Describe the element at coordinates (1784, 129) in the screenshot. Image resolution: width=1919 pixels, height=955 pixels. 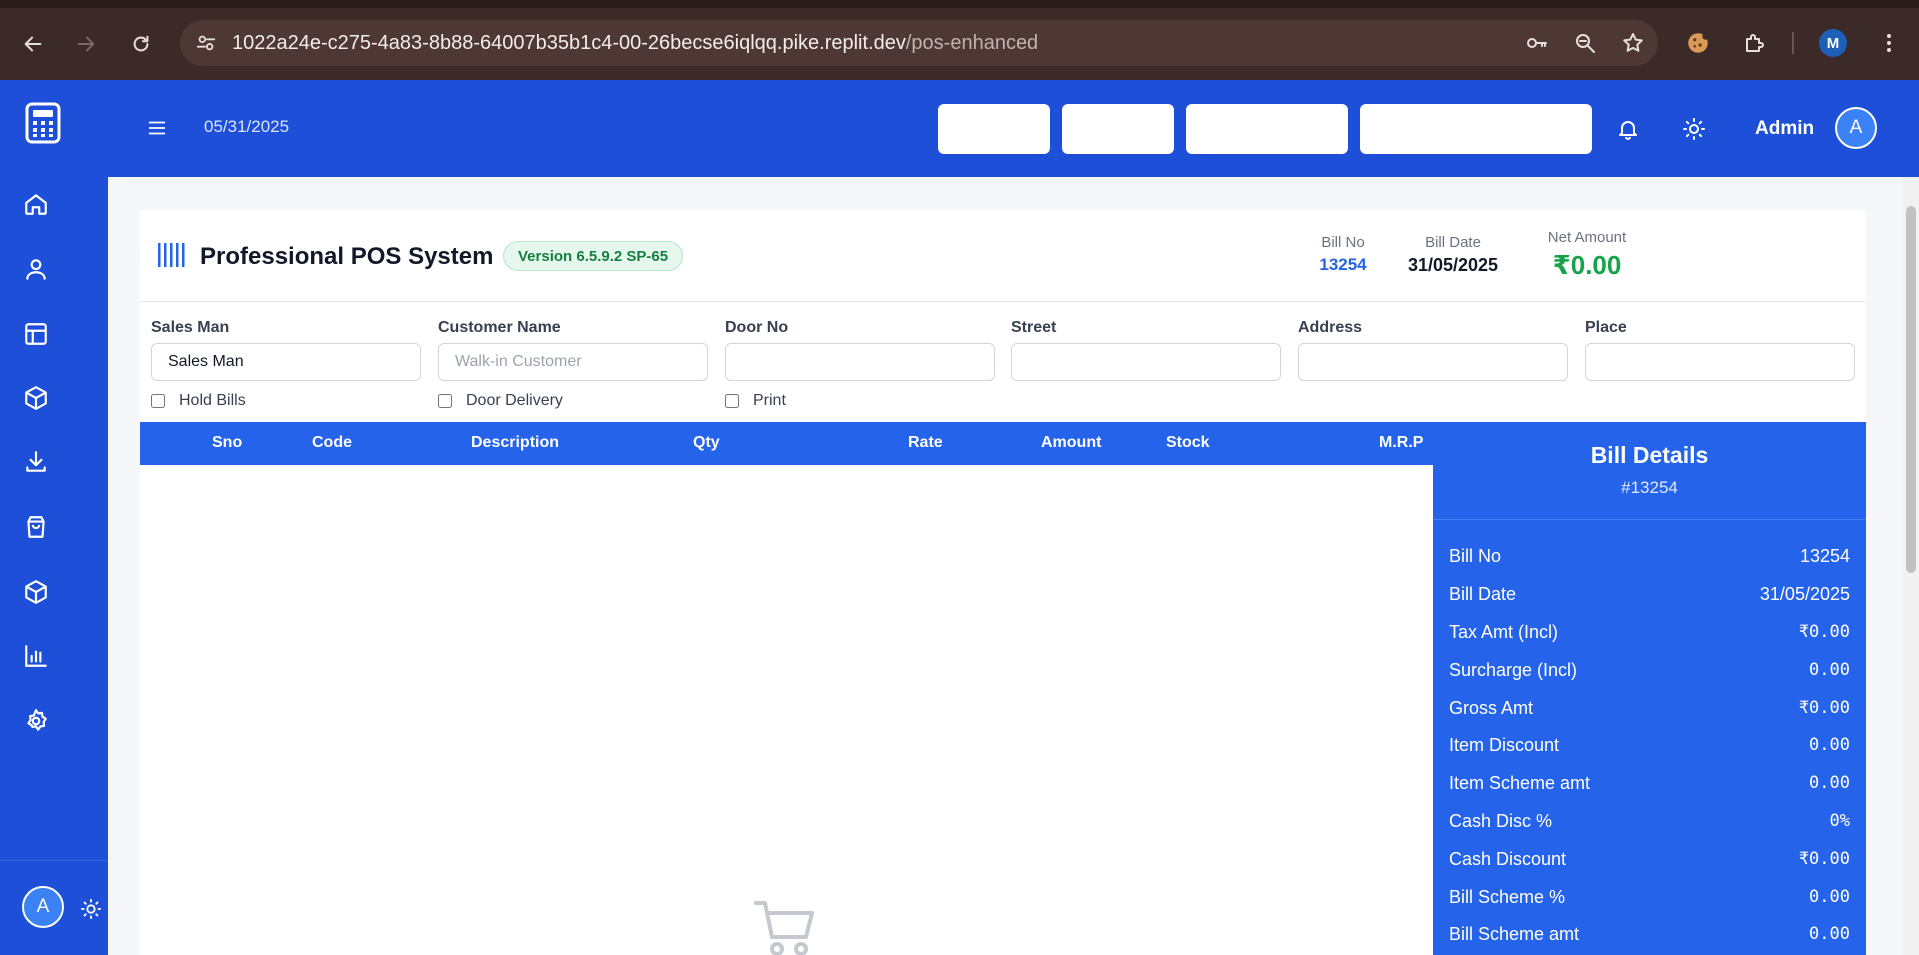
I see `user-name: Admin` at that location.